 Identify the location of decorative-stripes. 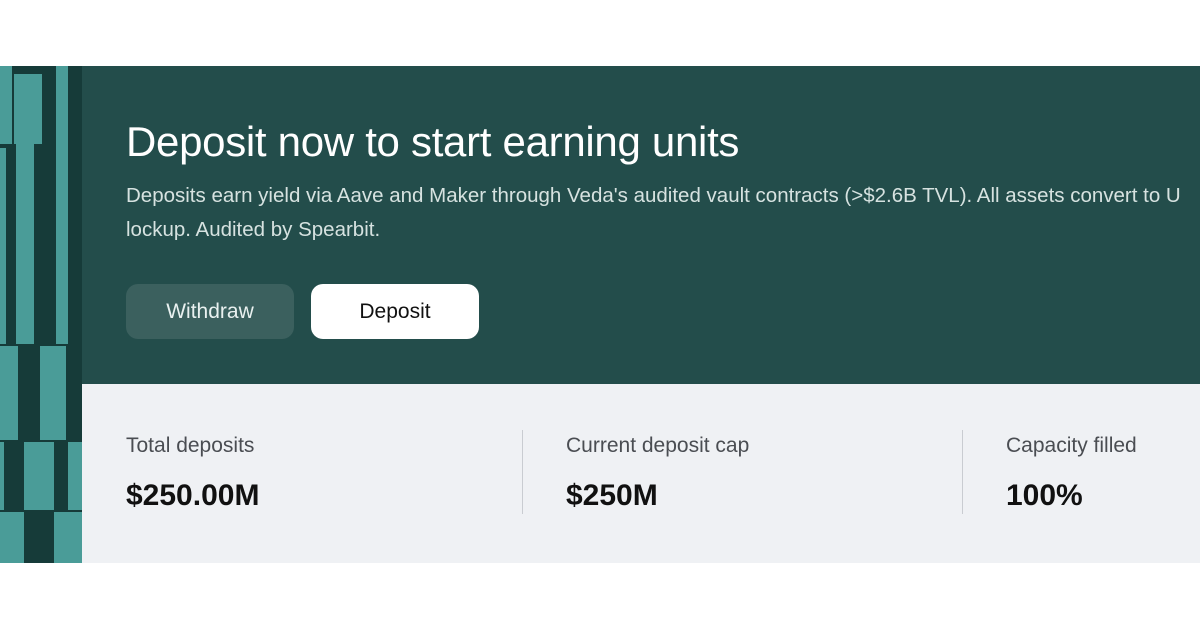
(41, 314).